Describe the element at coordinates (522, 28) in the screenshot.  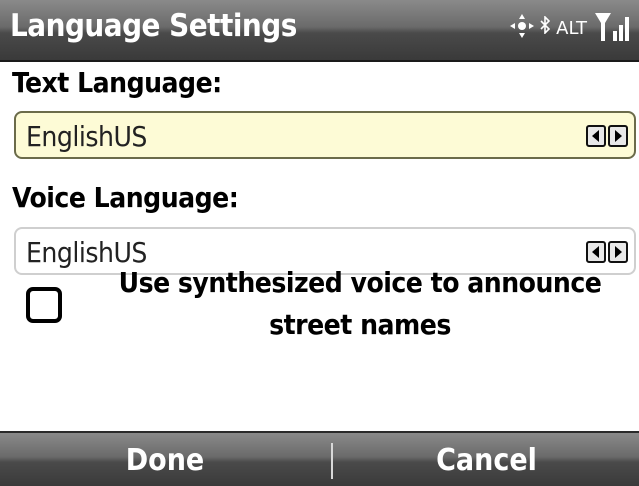
I see `gps-crosshair-icon` at that location.